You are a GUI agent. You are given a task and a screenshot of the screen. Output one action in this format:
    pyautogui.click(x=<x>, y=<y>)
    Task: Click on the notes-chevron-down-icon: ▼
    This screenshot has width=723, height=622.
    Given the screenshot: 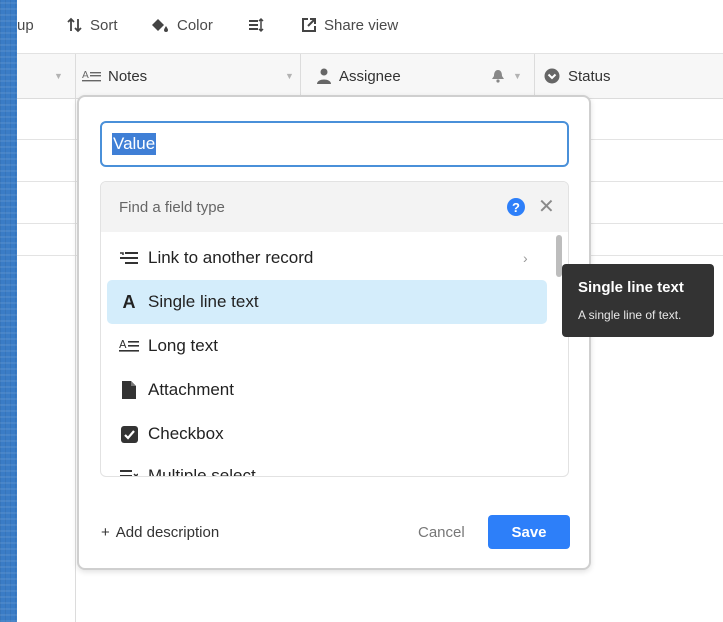 What is the action you would take?
    pyautogui.click(x=289, y=76)
    